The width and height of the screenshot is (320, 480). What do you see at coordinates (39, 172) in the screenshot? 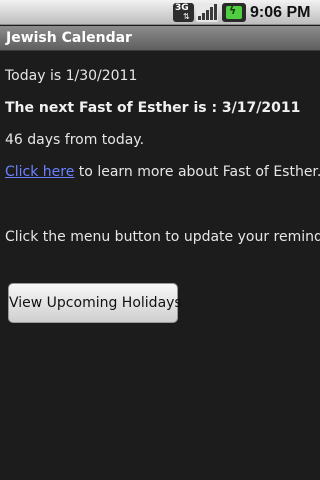
I see `click-here-link: Click here` at bounding box center [39, 172].